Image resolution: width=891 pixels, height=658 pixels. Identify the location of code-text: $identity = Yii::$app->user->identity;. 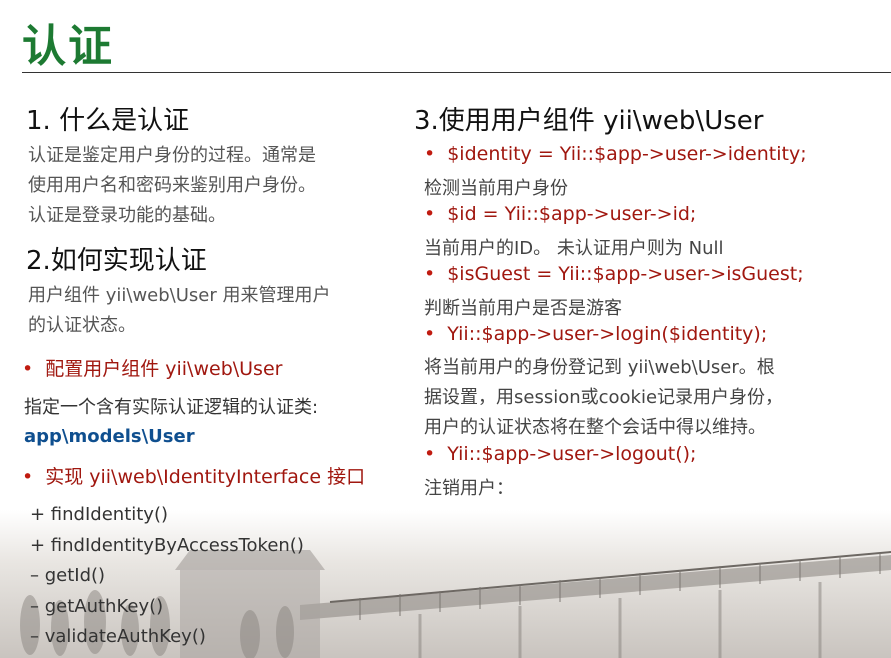
(627, 154).